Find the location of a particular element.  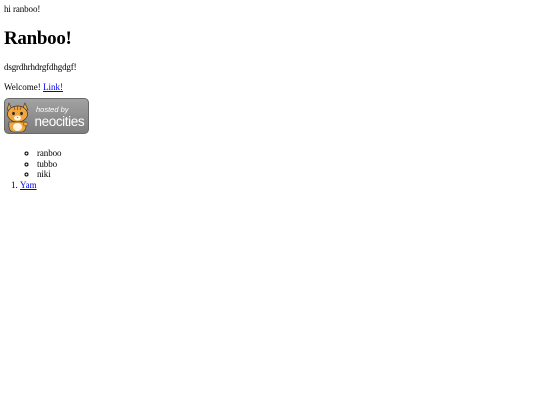

badge-line2: neocities is located at coordinates (60, 121).